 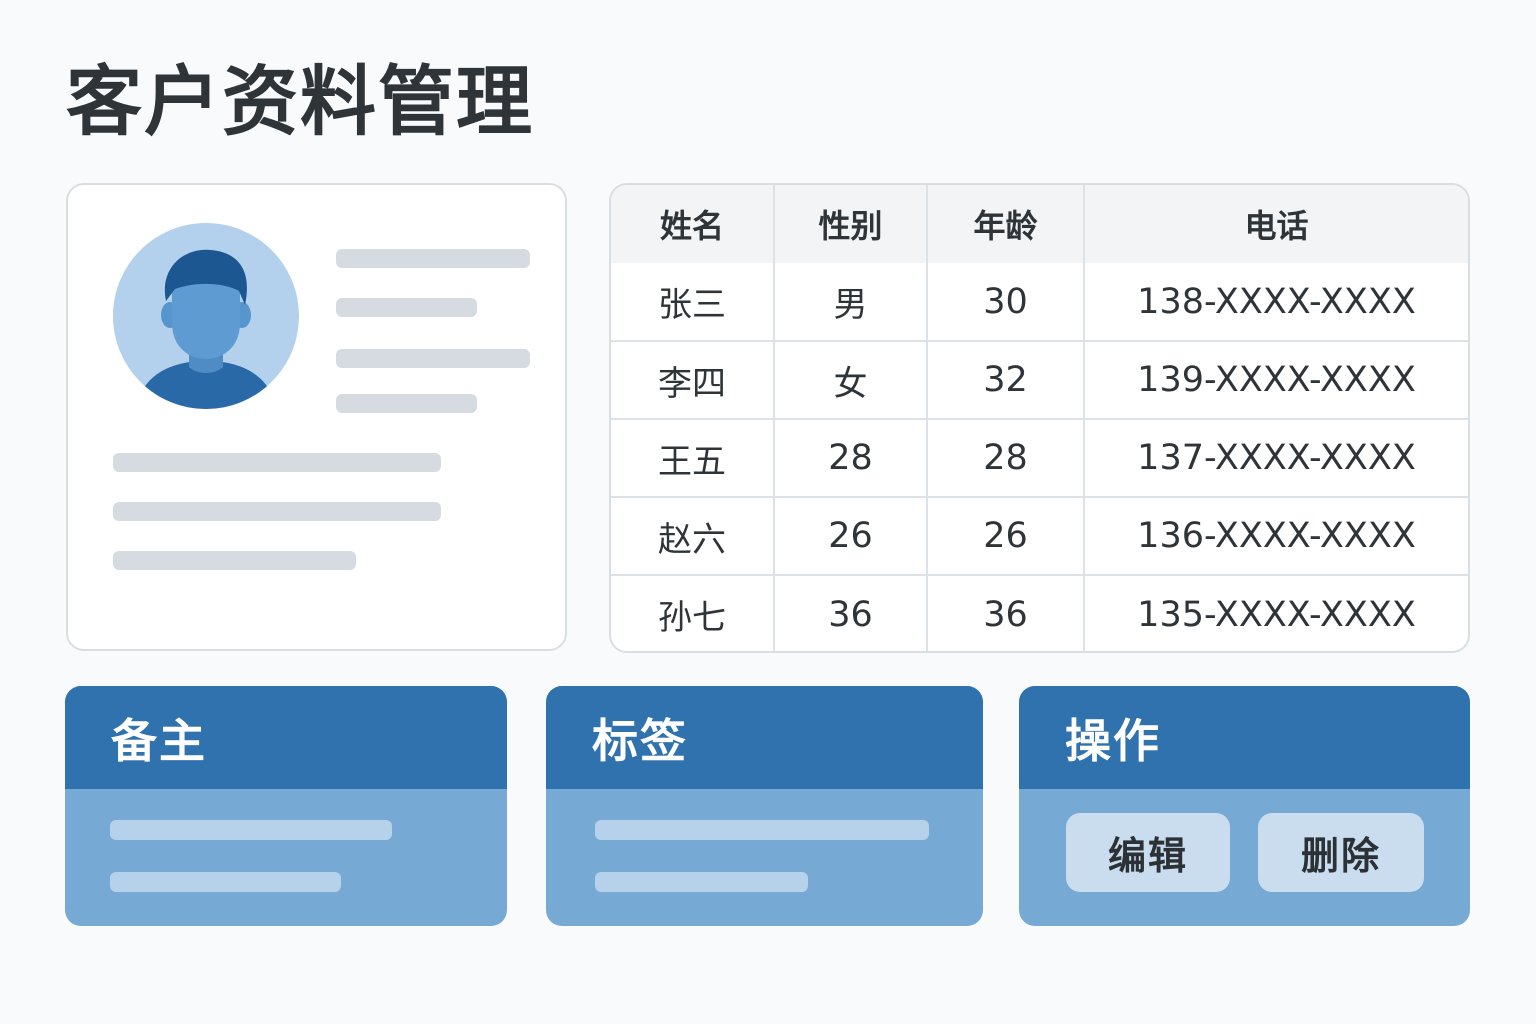 I want to click on table-row: 孙七 36 36 135-XXXX-XXXX, so click(x=1039, y=613).